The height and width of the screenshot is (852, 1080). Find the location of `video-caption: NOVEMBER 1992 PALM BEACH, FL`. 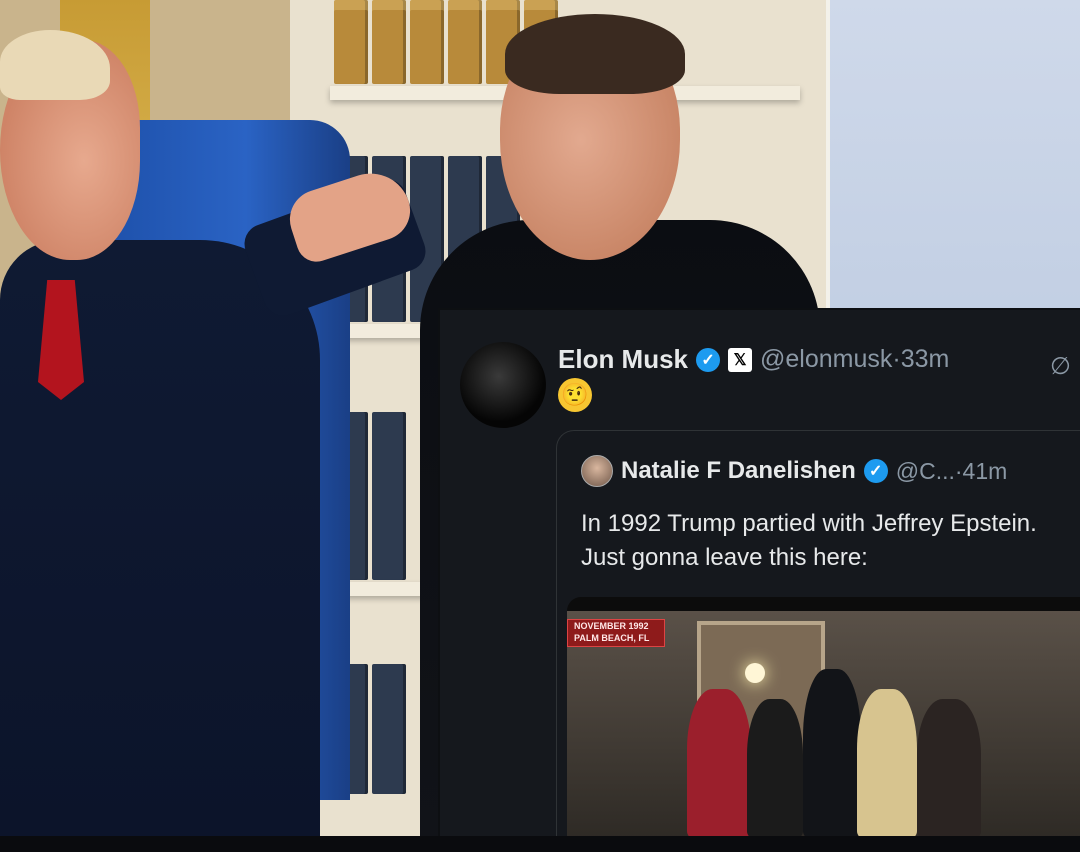

video-caption: NOVEMBER 1992 PALM BEACH, FL is located at coordinates (616, 633).